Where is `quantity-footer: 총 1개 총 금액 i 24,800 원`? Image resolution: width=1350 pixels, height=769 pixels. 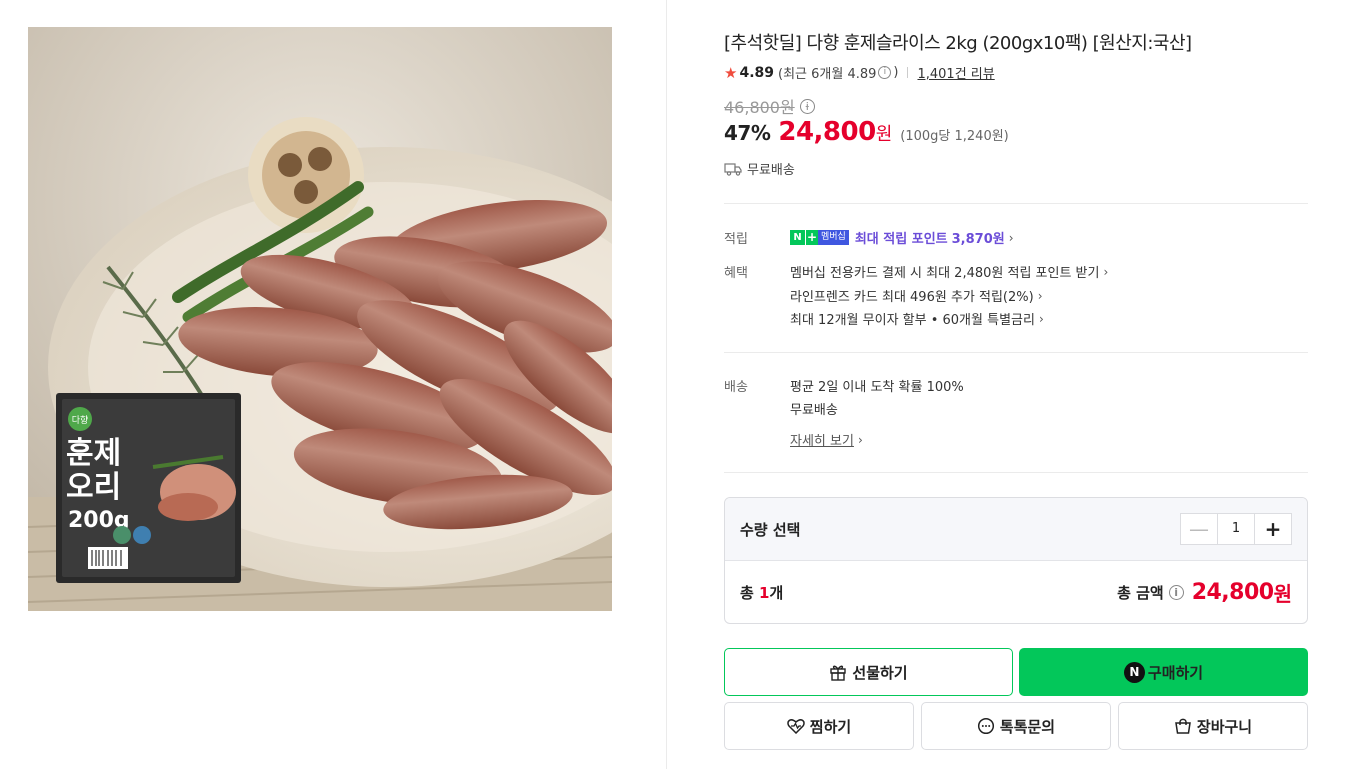
quantity-footer: 총 1개 총 금액 i 24,800 원 is located at coordinates (1016, 592).